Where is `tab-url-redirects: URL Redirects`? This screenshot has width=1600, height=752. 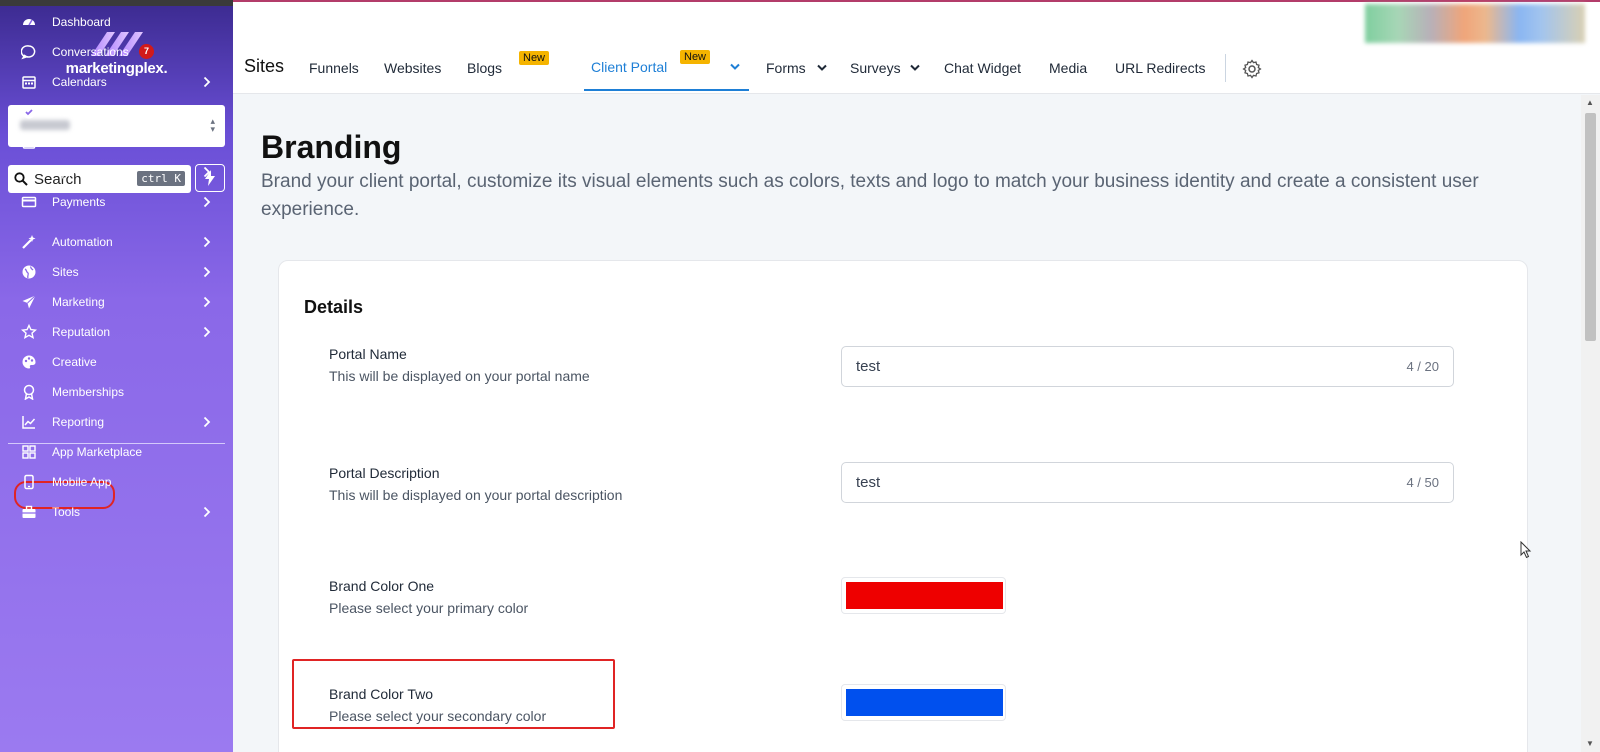
tab-url-redirects: URL Redirects is located at coordinates (1160, 68).